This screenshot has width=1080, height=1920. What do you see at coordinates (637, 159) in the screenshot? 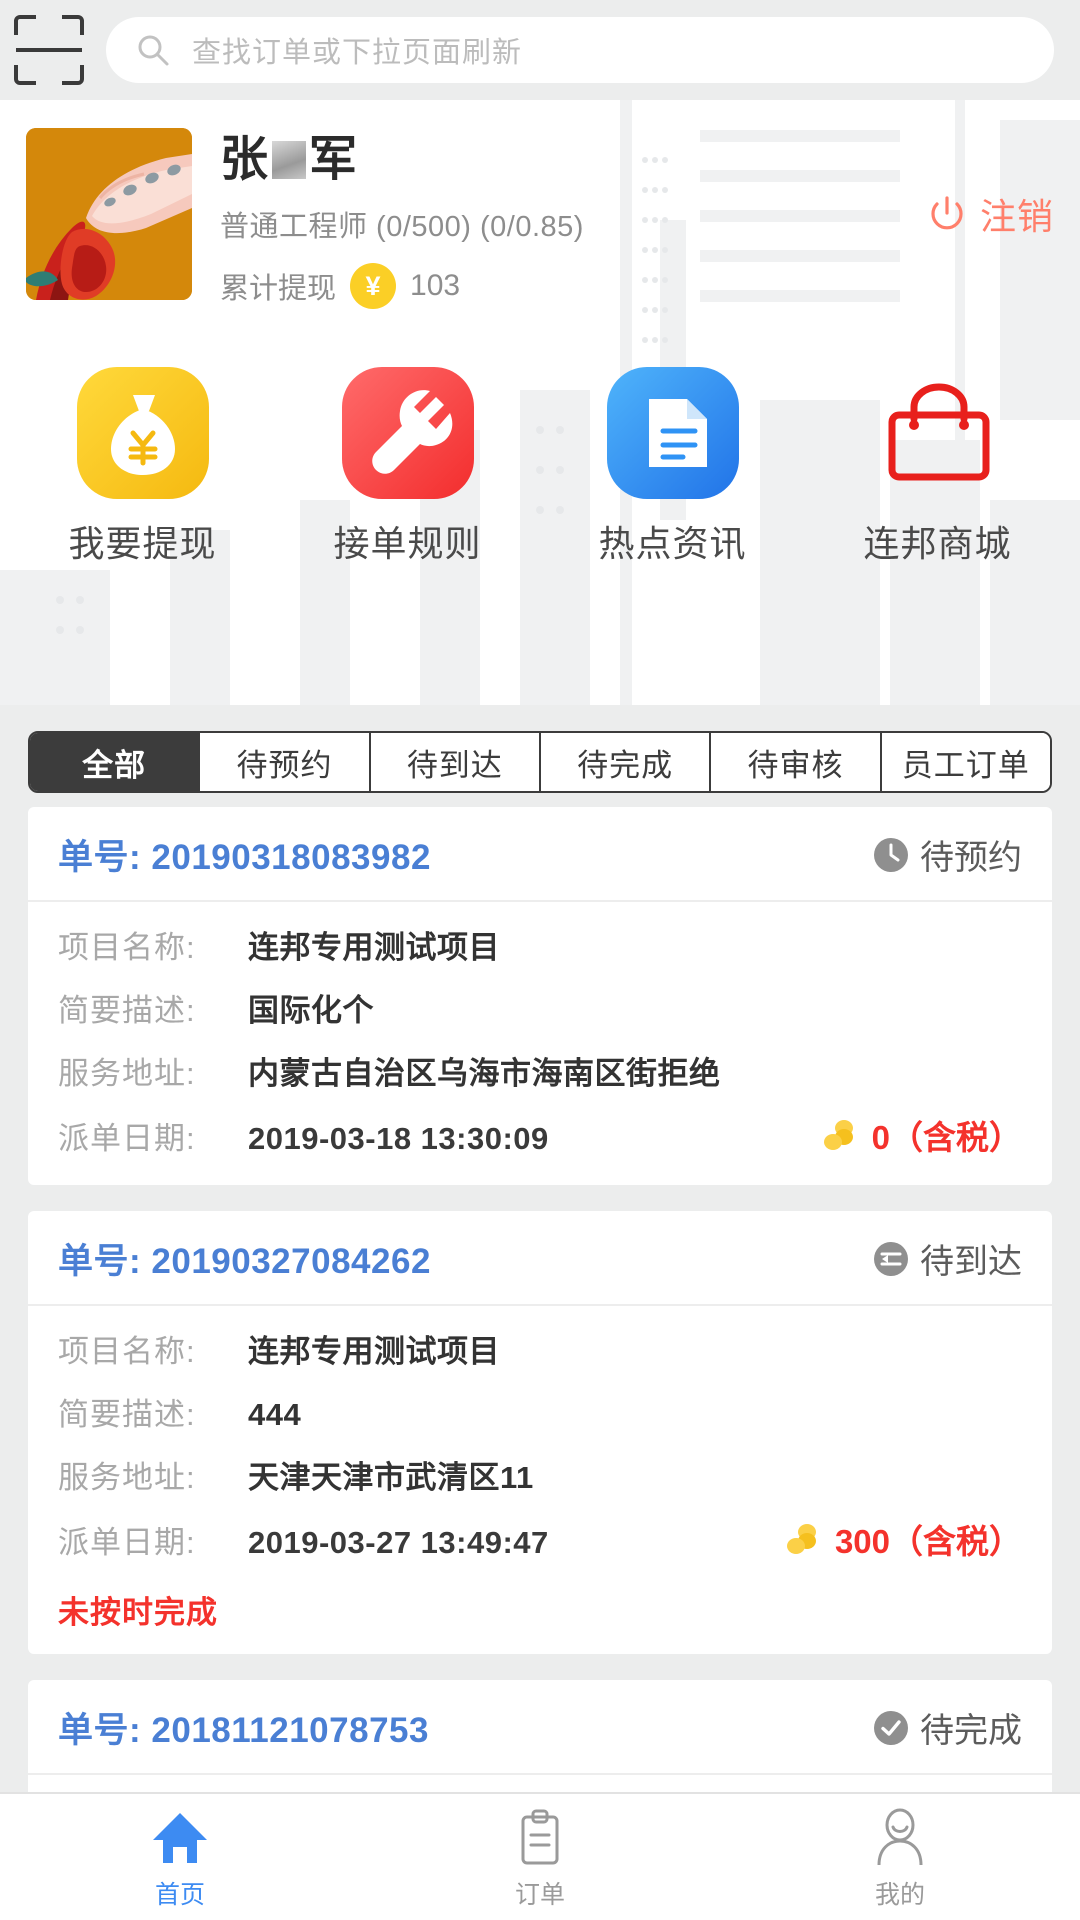
I see `user-name: 张军` at bounding box center [637, 159].